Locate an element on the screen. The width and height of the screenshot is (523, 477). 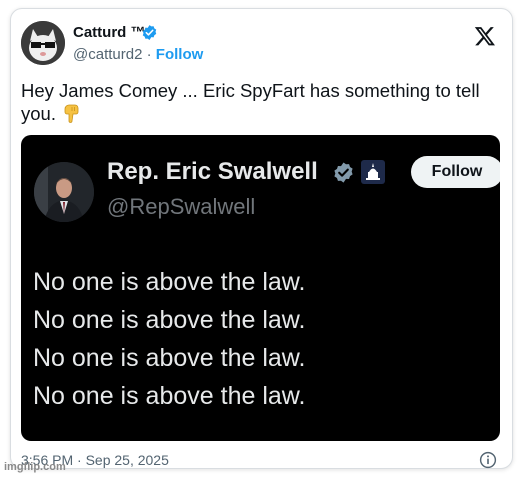
embedded-handle: @RepSwalwell is located at coordinates (181, 206).